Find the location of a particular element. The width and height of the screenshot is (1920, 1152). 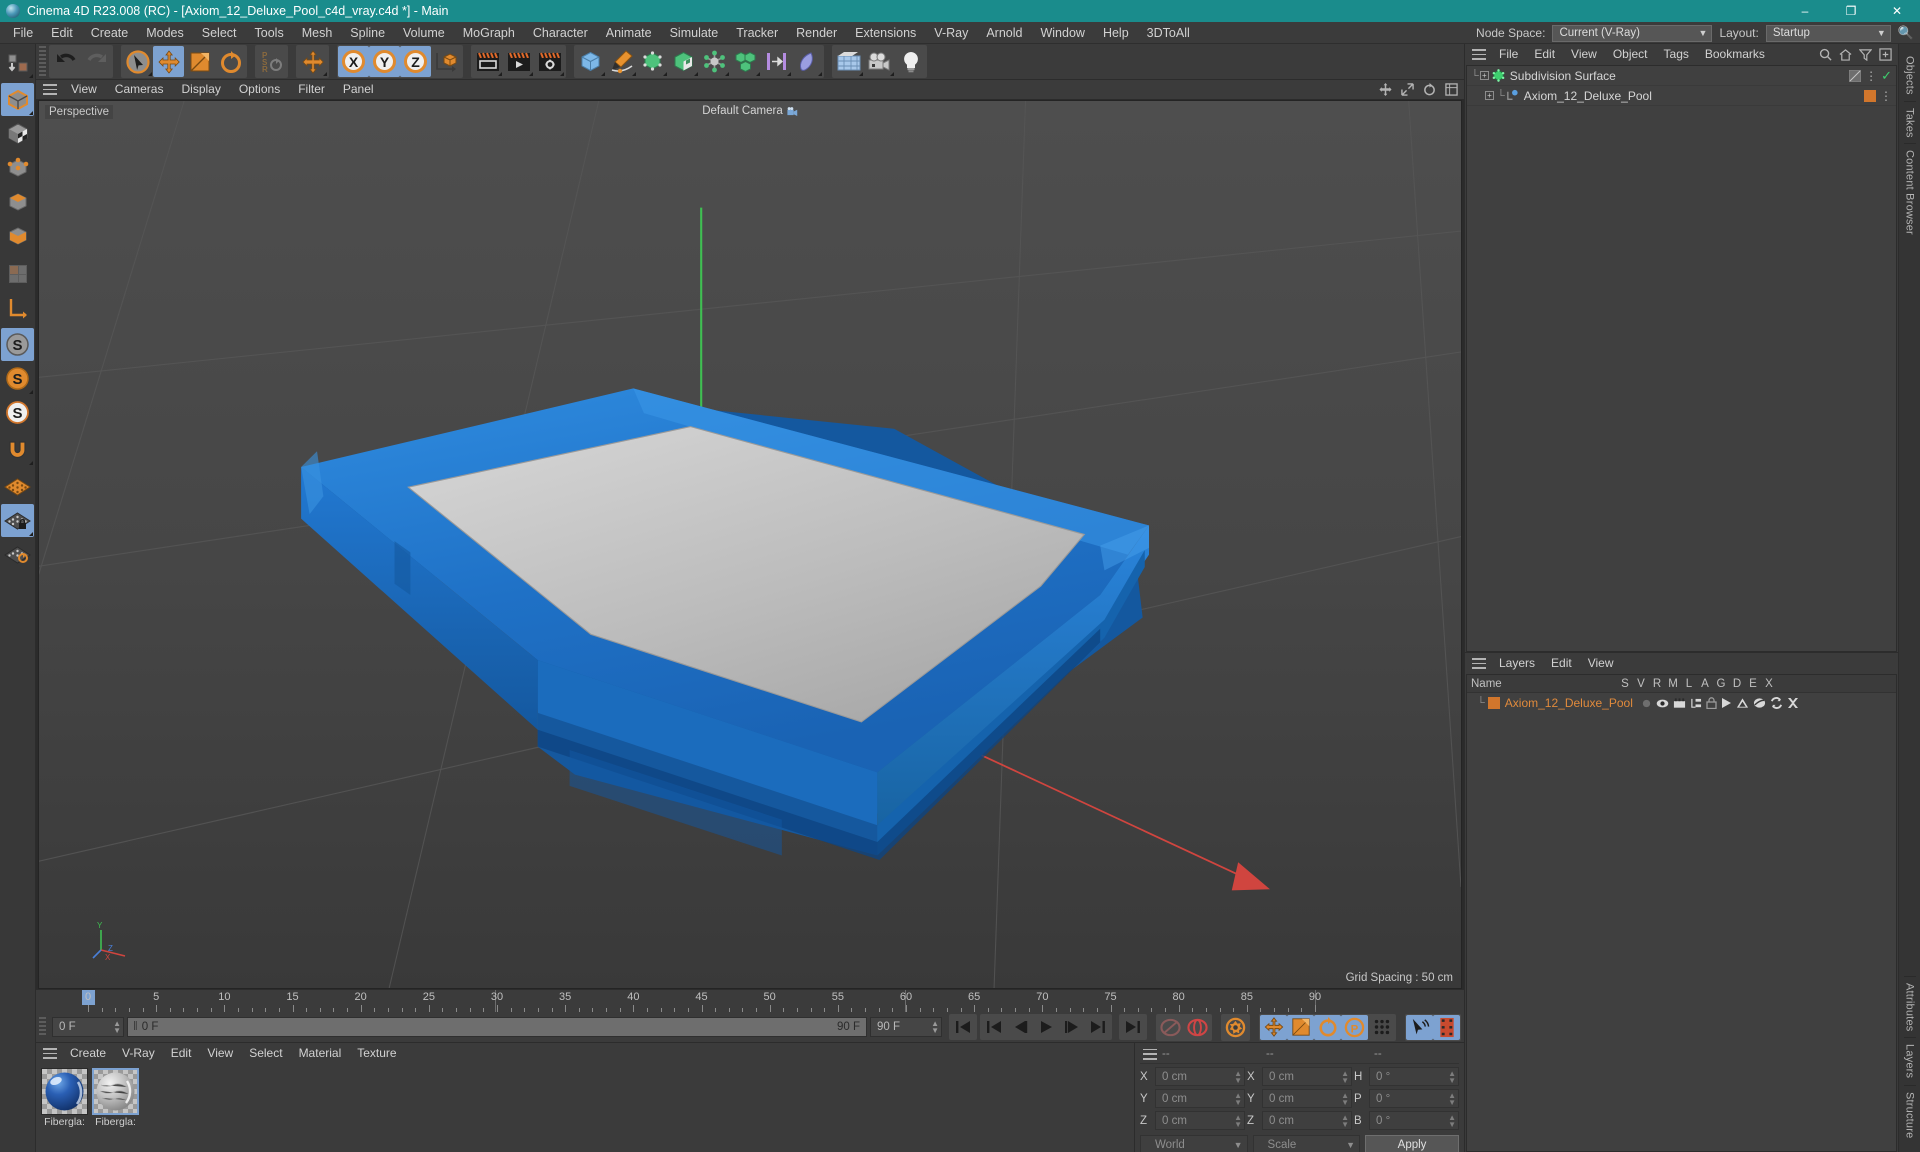

go-to-start-button is located at coordinates (963, 1027).